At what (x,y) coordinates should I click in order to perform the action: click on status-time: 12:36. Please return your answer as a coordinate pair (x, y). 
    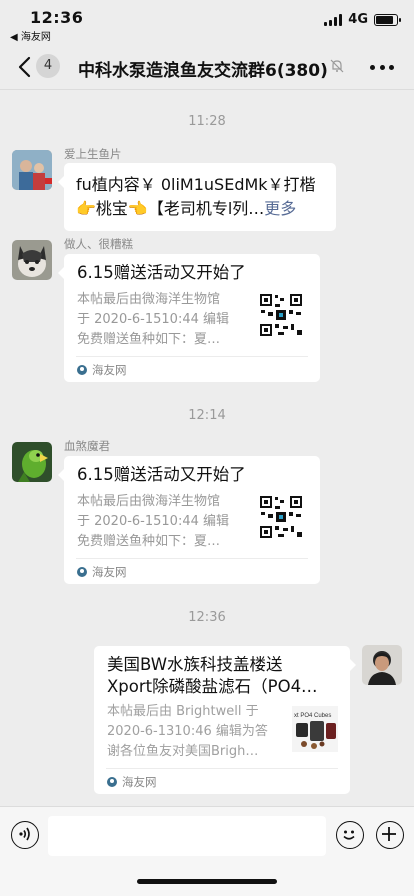
    Looking at the image, I should click on (57, 17).